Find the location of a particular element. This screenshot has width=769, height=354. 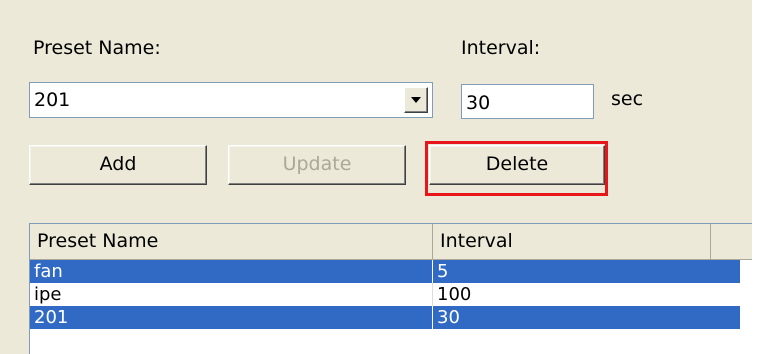

preset-name-label: Preset Name: is located at coordinates (97, 48).